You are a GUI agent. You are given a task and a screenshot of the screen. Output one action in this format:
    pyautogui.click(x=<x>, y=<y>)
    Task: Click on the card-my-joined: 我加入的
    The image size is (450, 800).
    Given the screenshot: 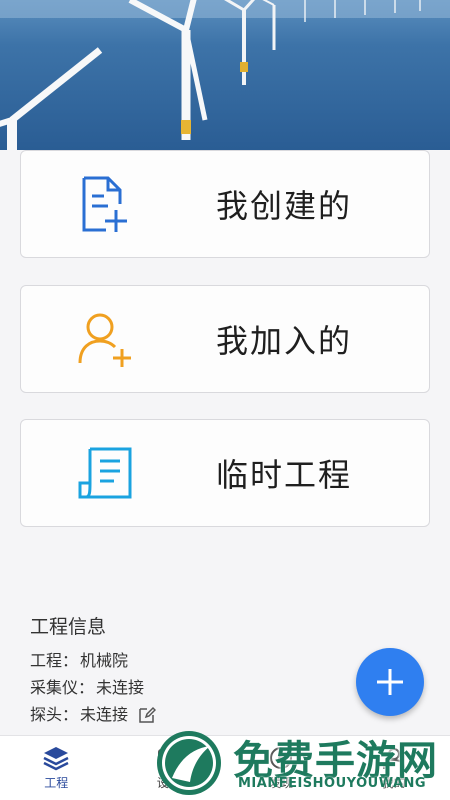 What is the action you would take?
    pyautogui.click(x=225, y=339)
    